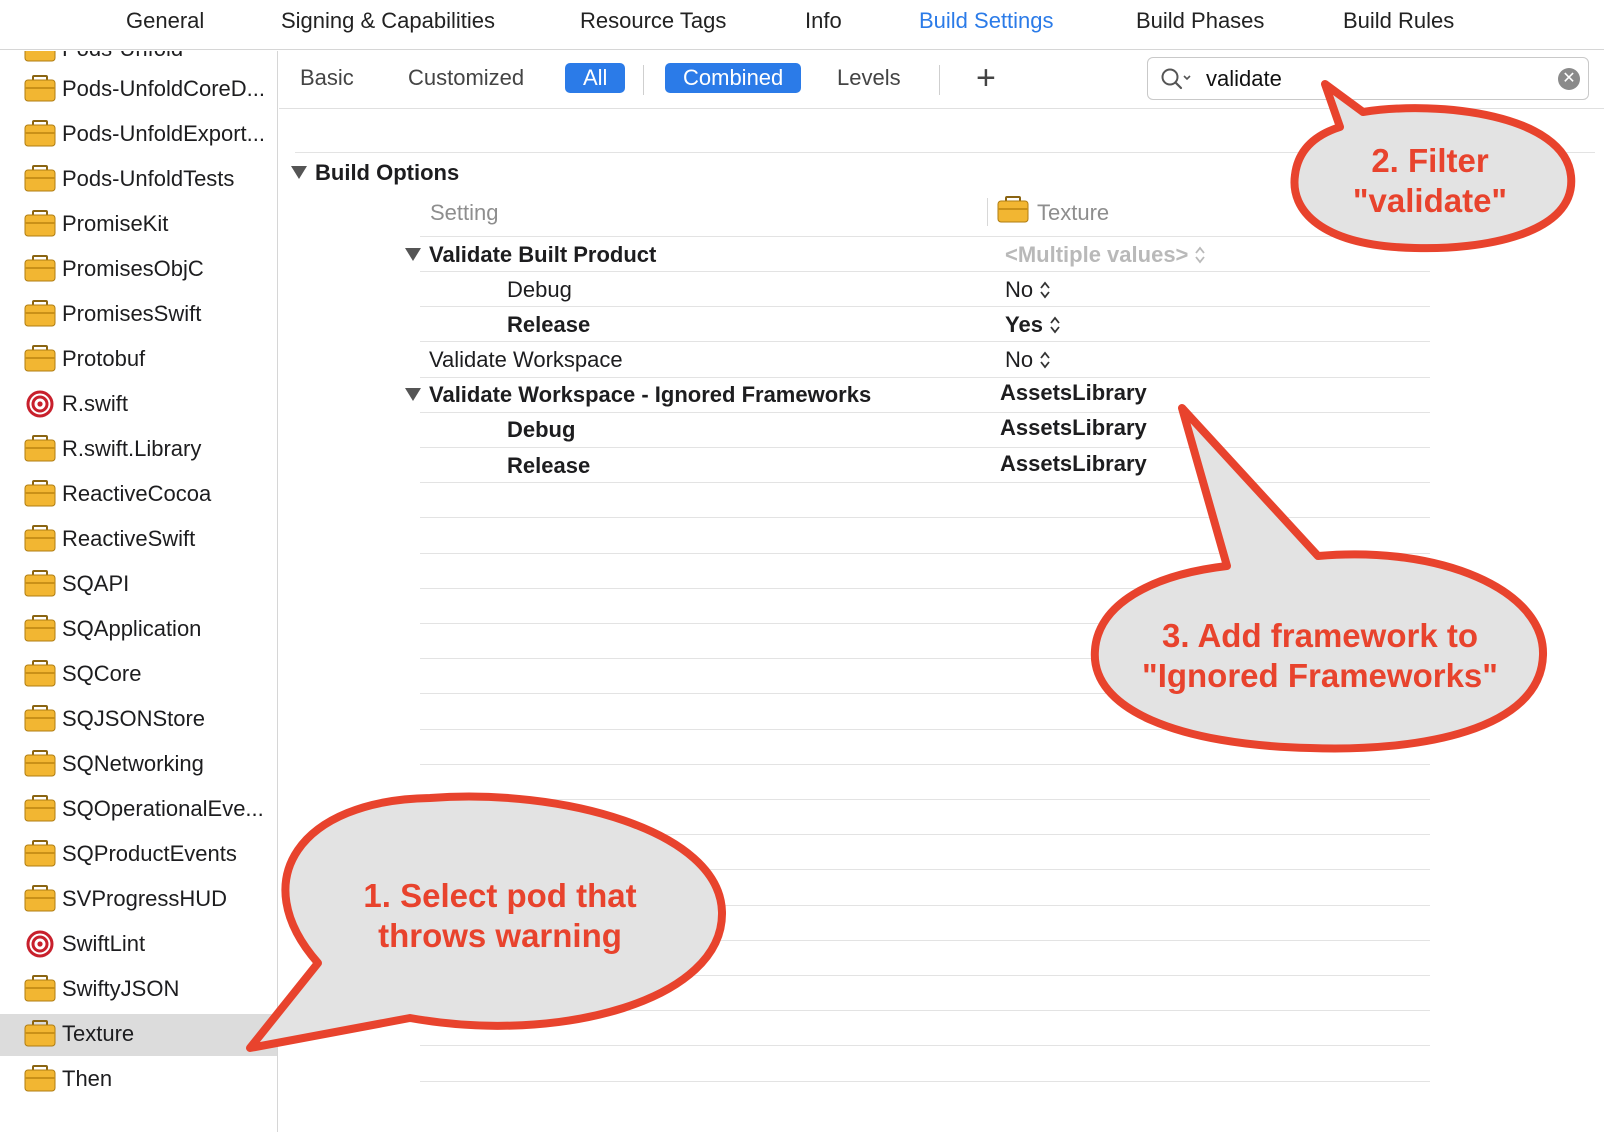 The image size is (1604, 1132). What do you see at coordinates (1105, 255) in the screenshot?
I see `setting-value-multiple: <Multiple values>` at bounding box center [1105, 255].